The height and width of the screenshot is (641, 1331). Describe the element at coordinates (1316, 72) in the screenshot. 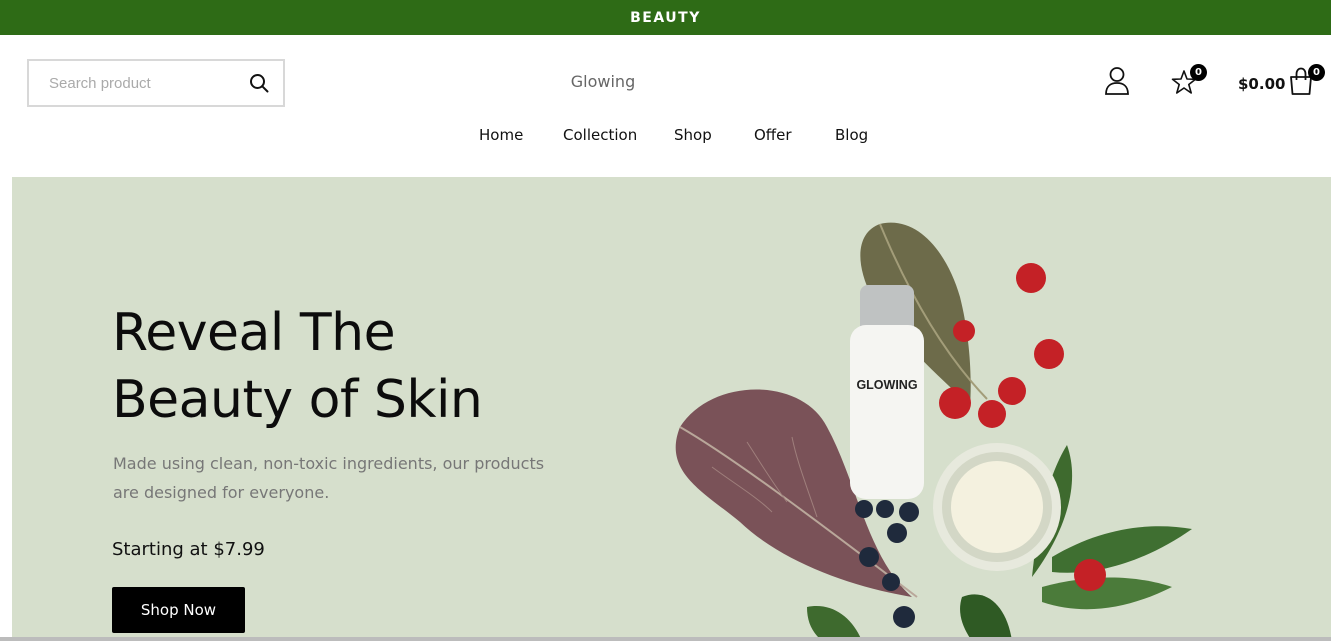

I see `cart-count-badge: 0` at that location.